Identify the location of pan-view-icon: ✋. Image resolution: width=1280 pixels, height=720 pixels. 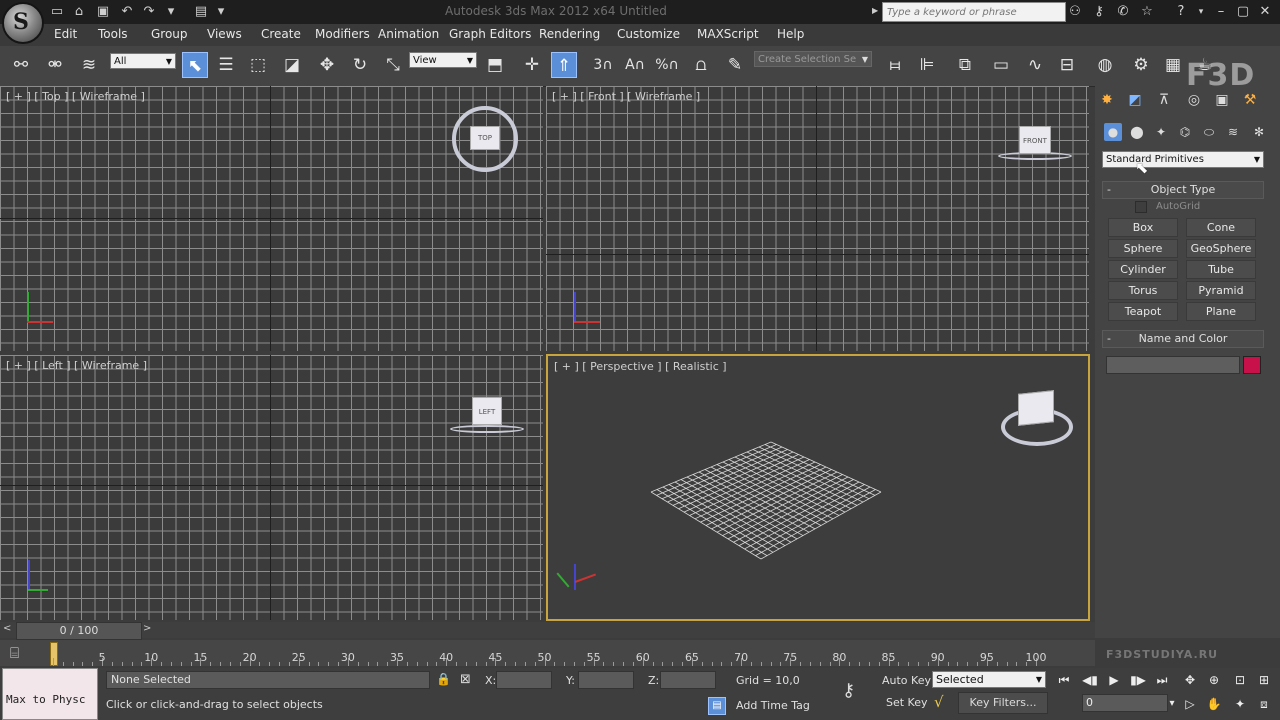
(1214, 704).